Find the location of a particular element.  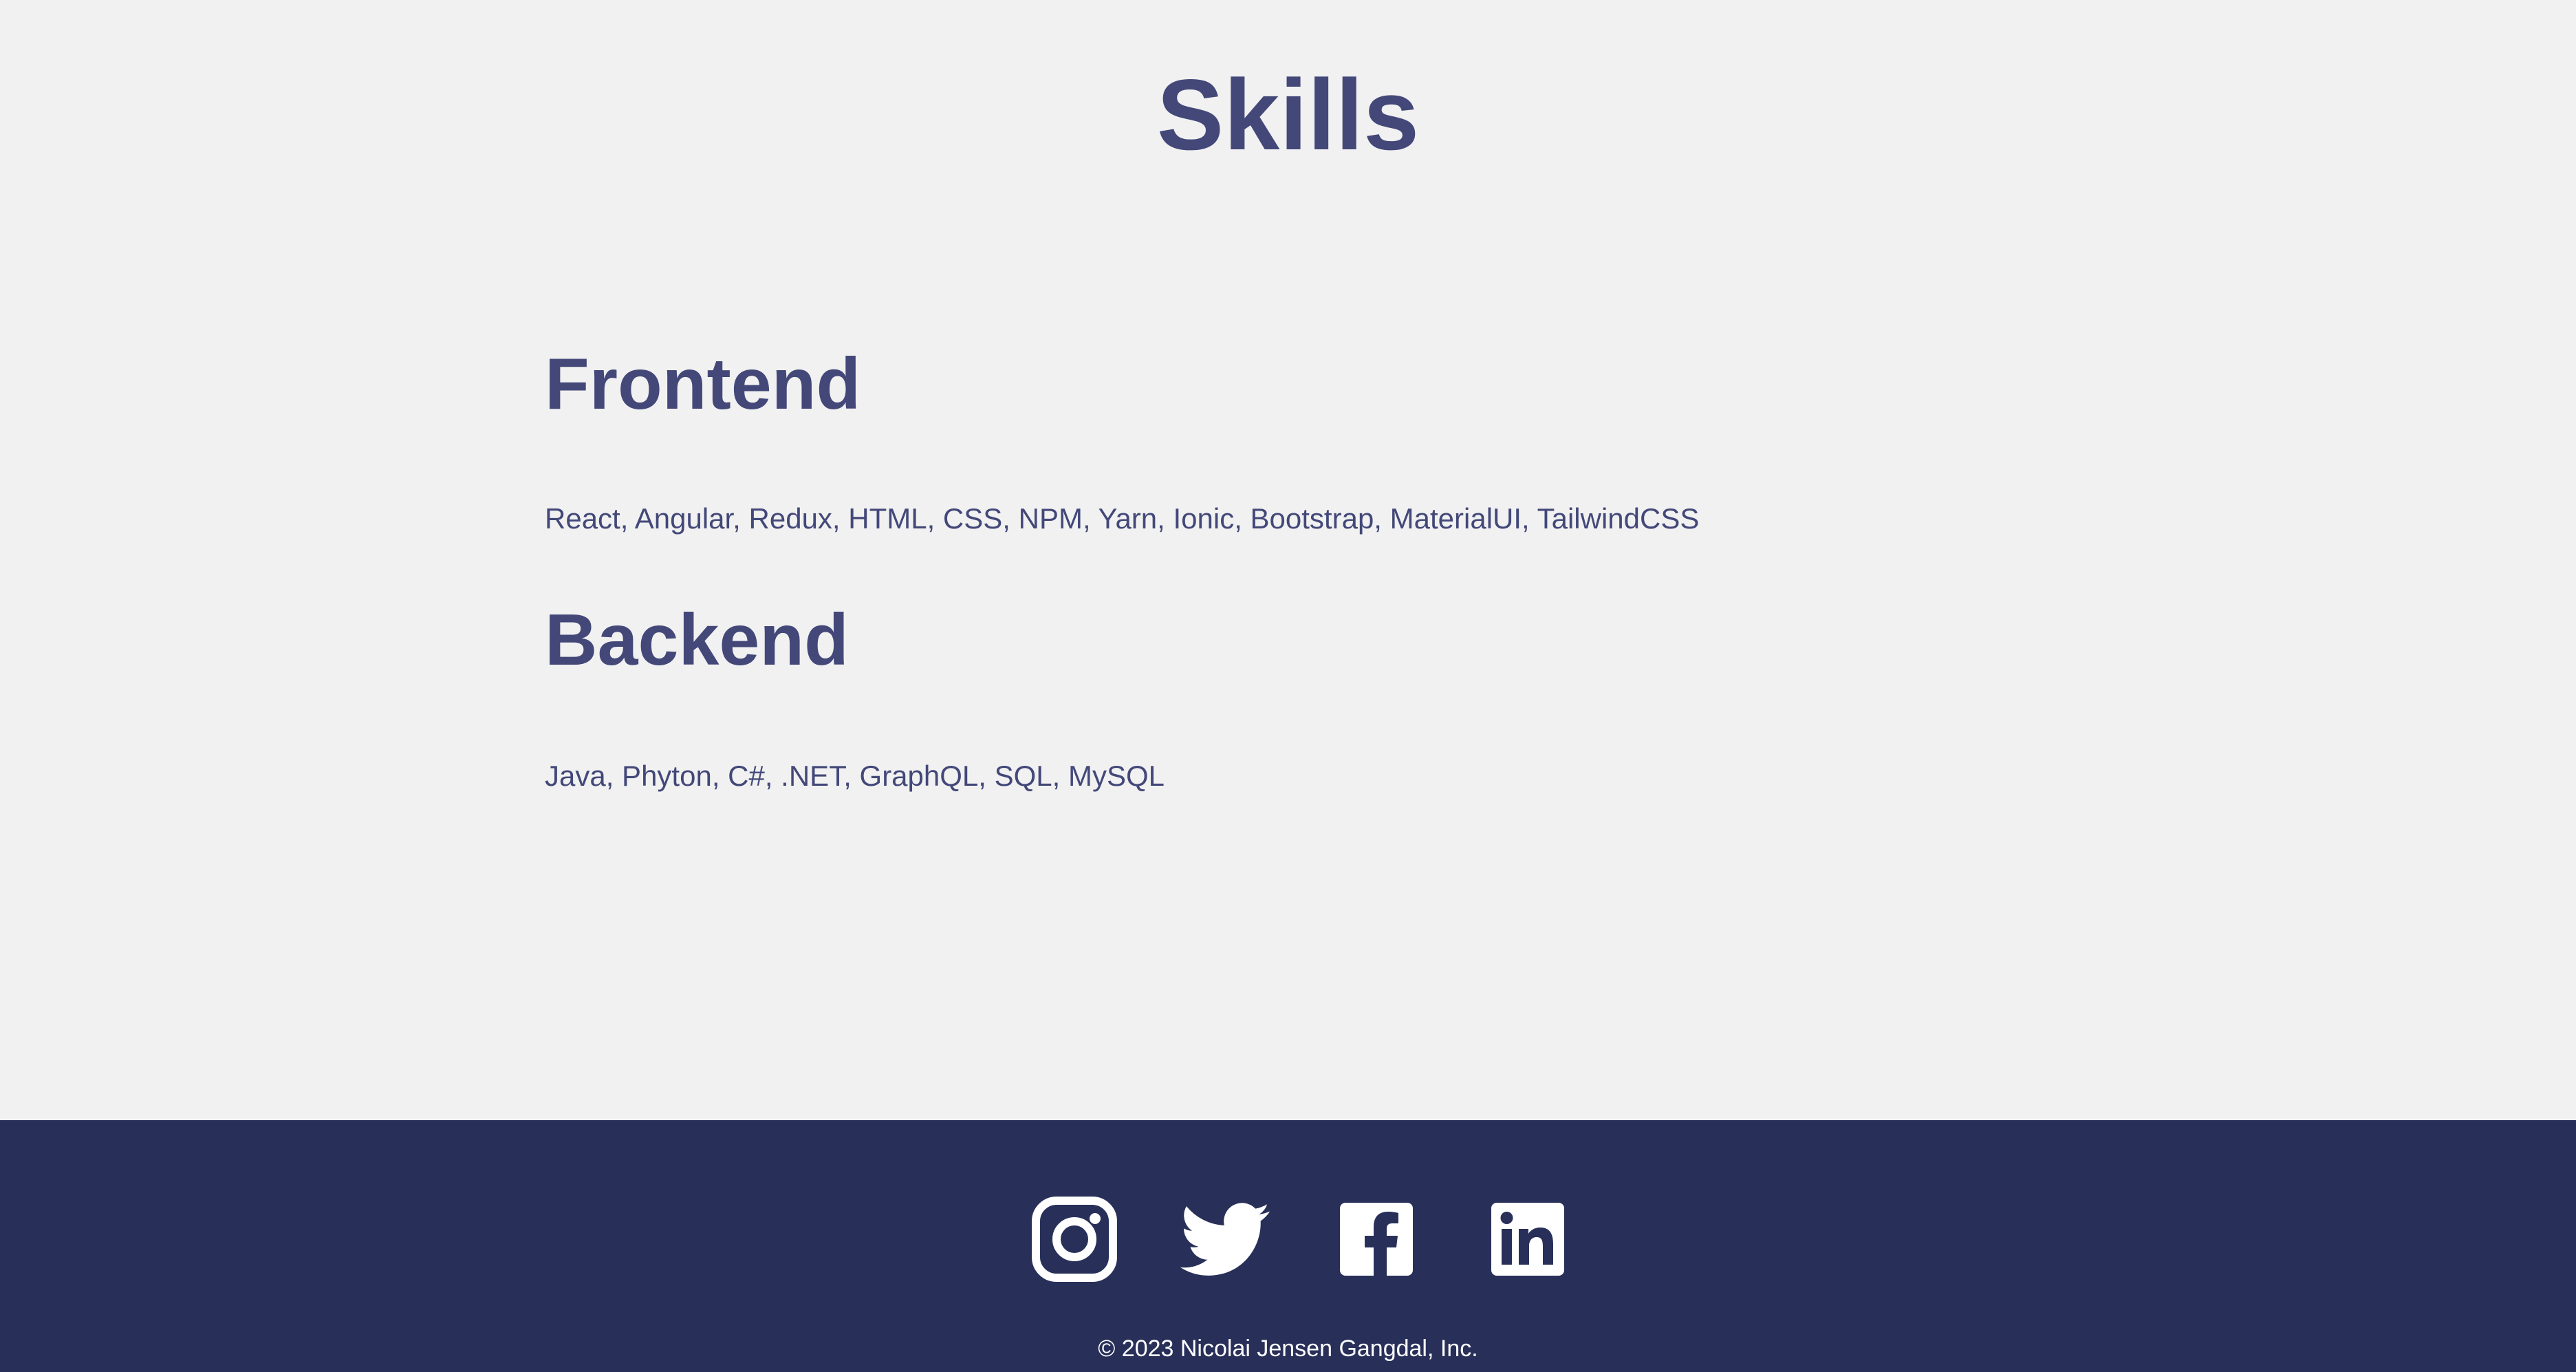

linkedin-link is located at coordinates (1528, 1239).